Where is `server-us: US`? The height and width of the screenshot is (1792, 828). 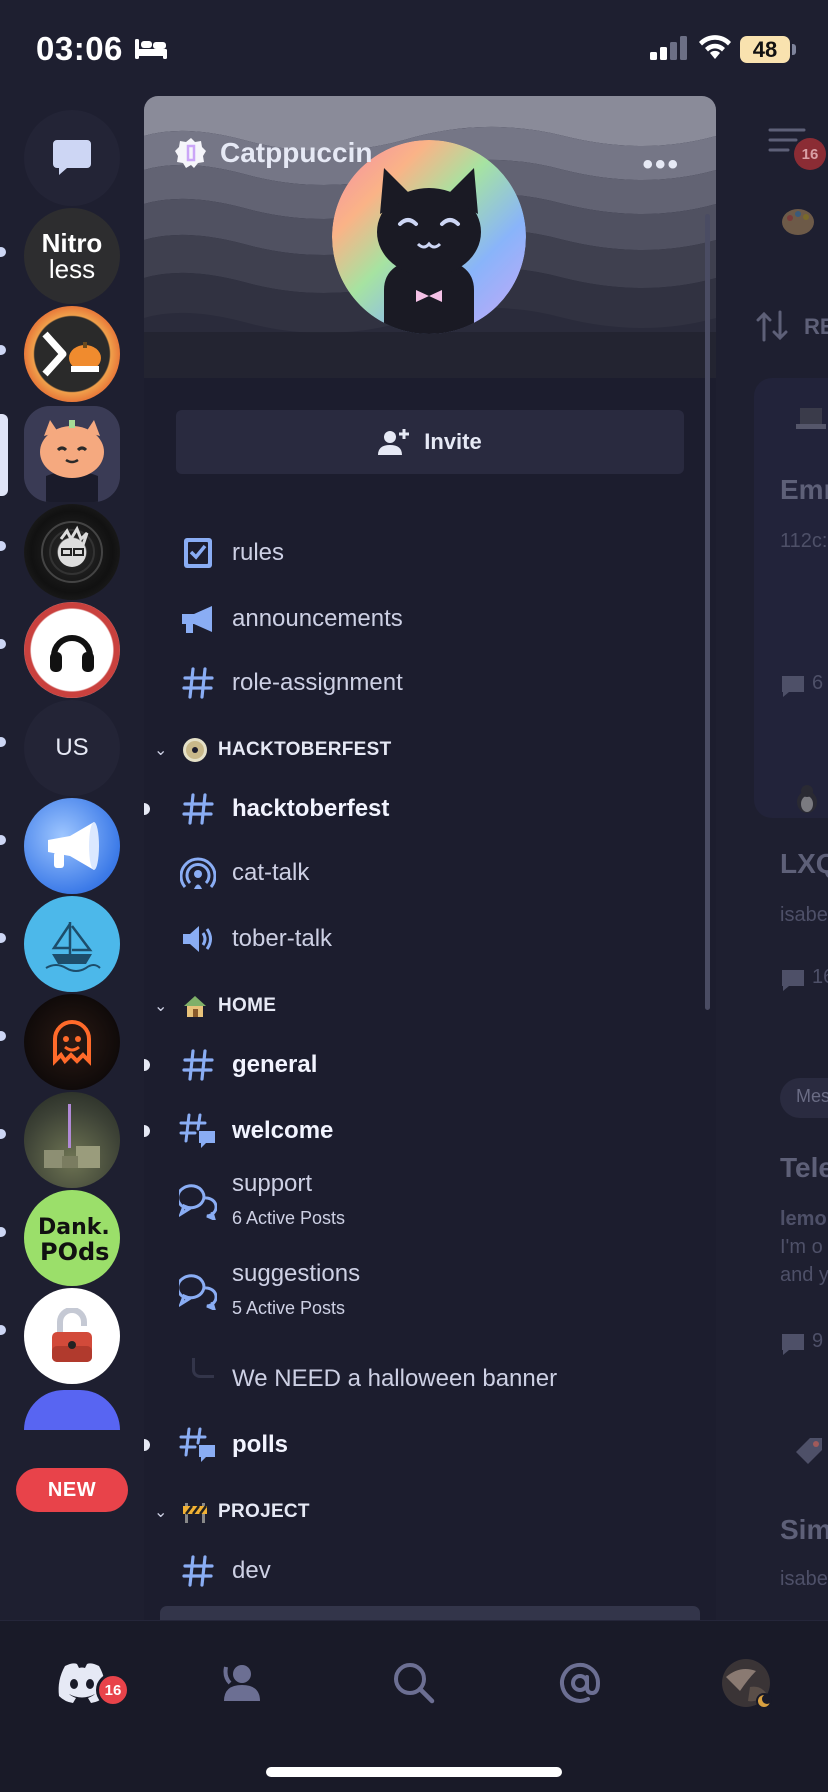
server-us: US is located at coordinates (72, 748).